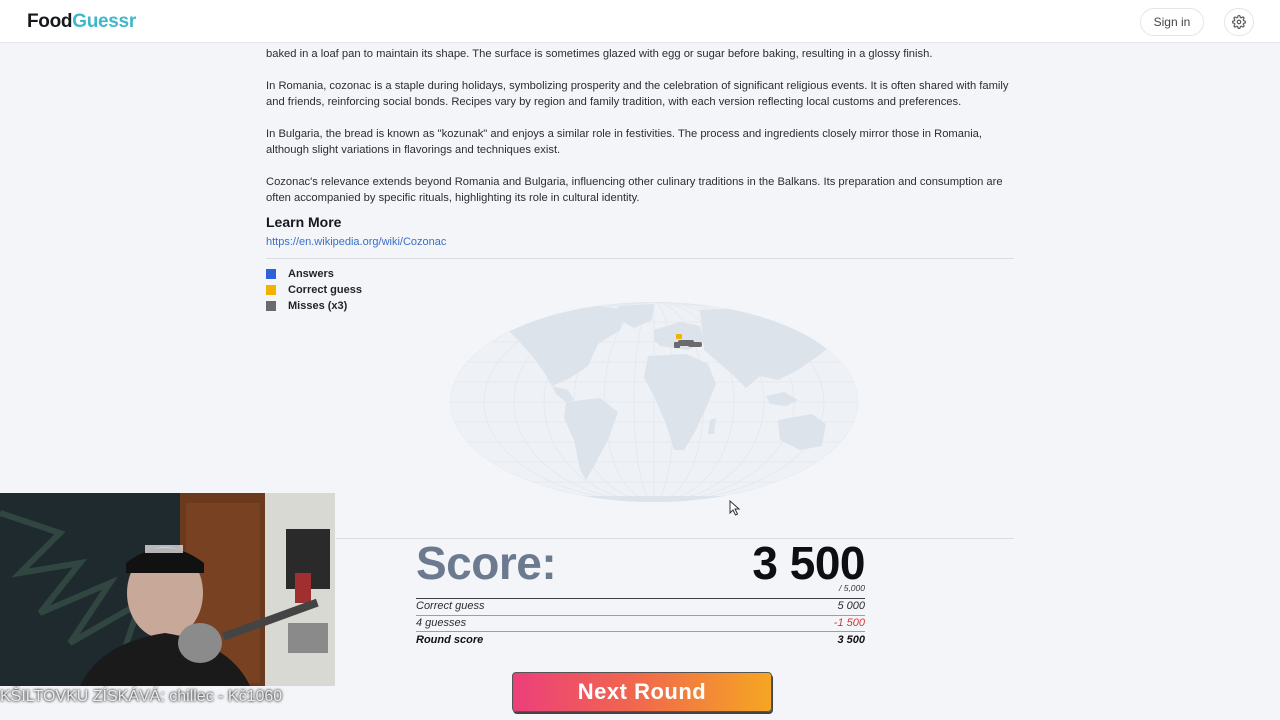  I want to click on correct-guess-swatch, so click(271, 290).